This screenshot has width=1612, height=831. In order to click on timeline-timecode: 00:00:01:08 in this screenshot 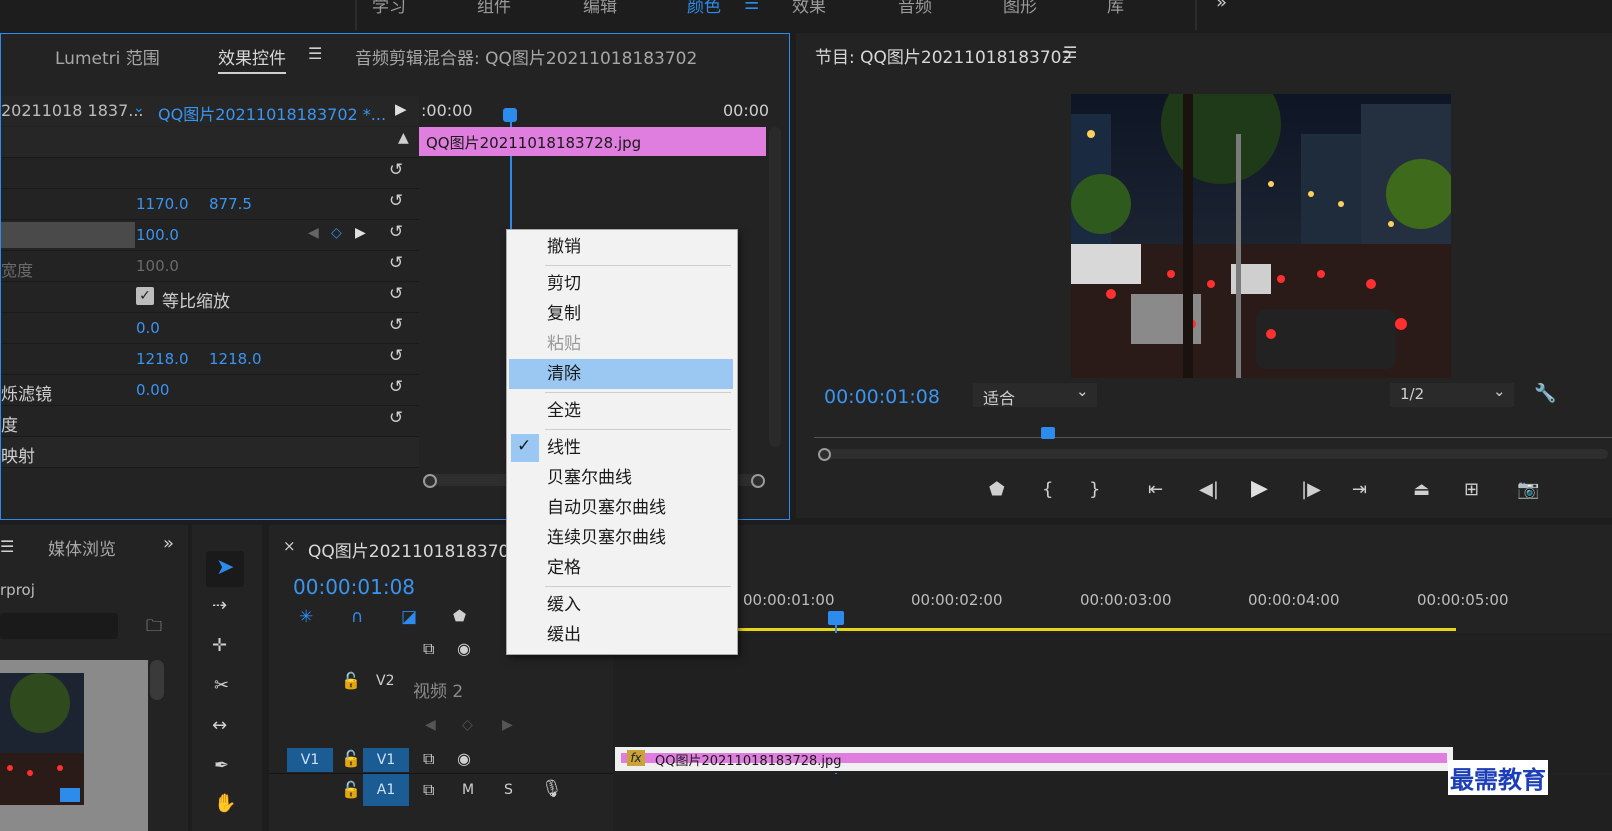, I will do `click(354, 587)`.